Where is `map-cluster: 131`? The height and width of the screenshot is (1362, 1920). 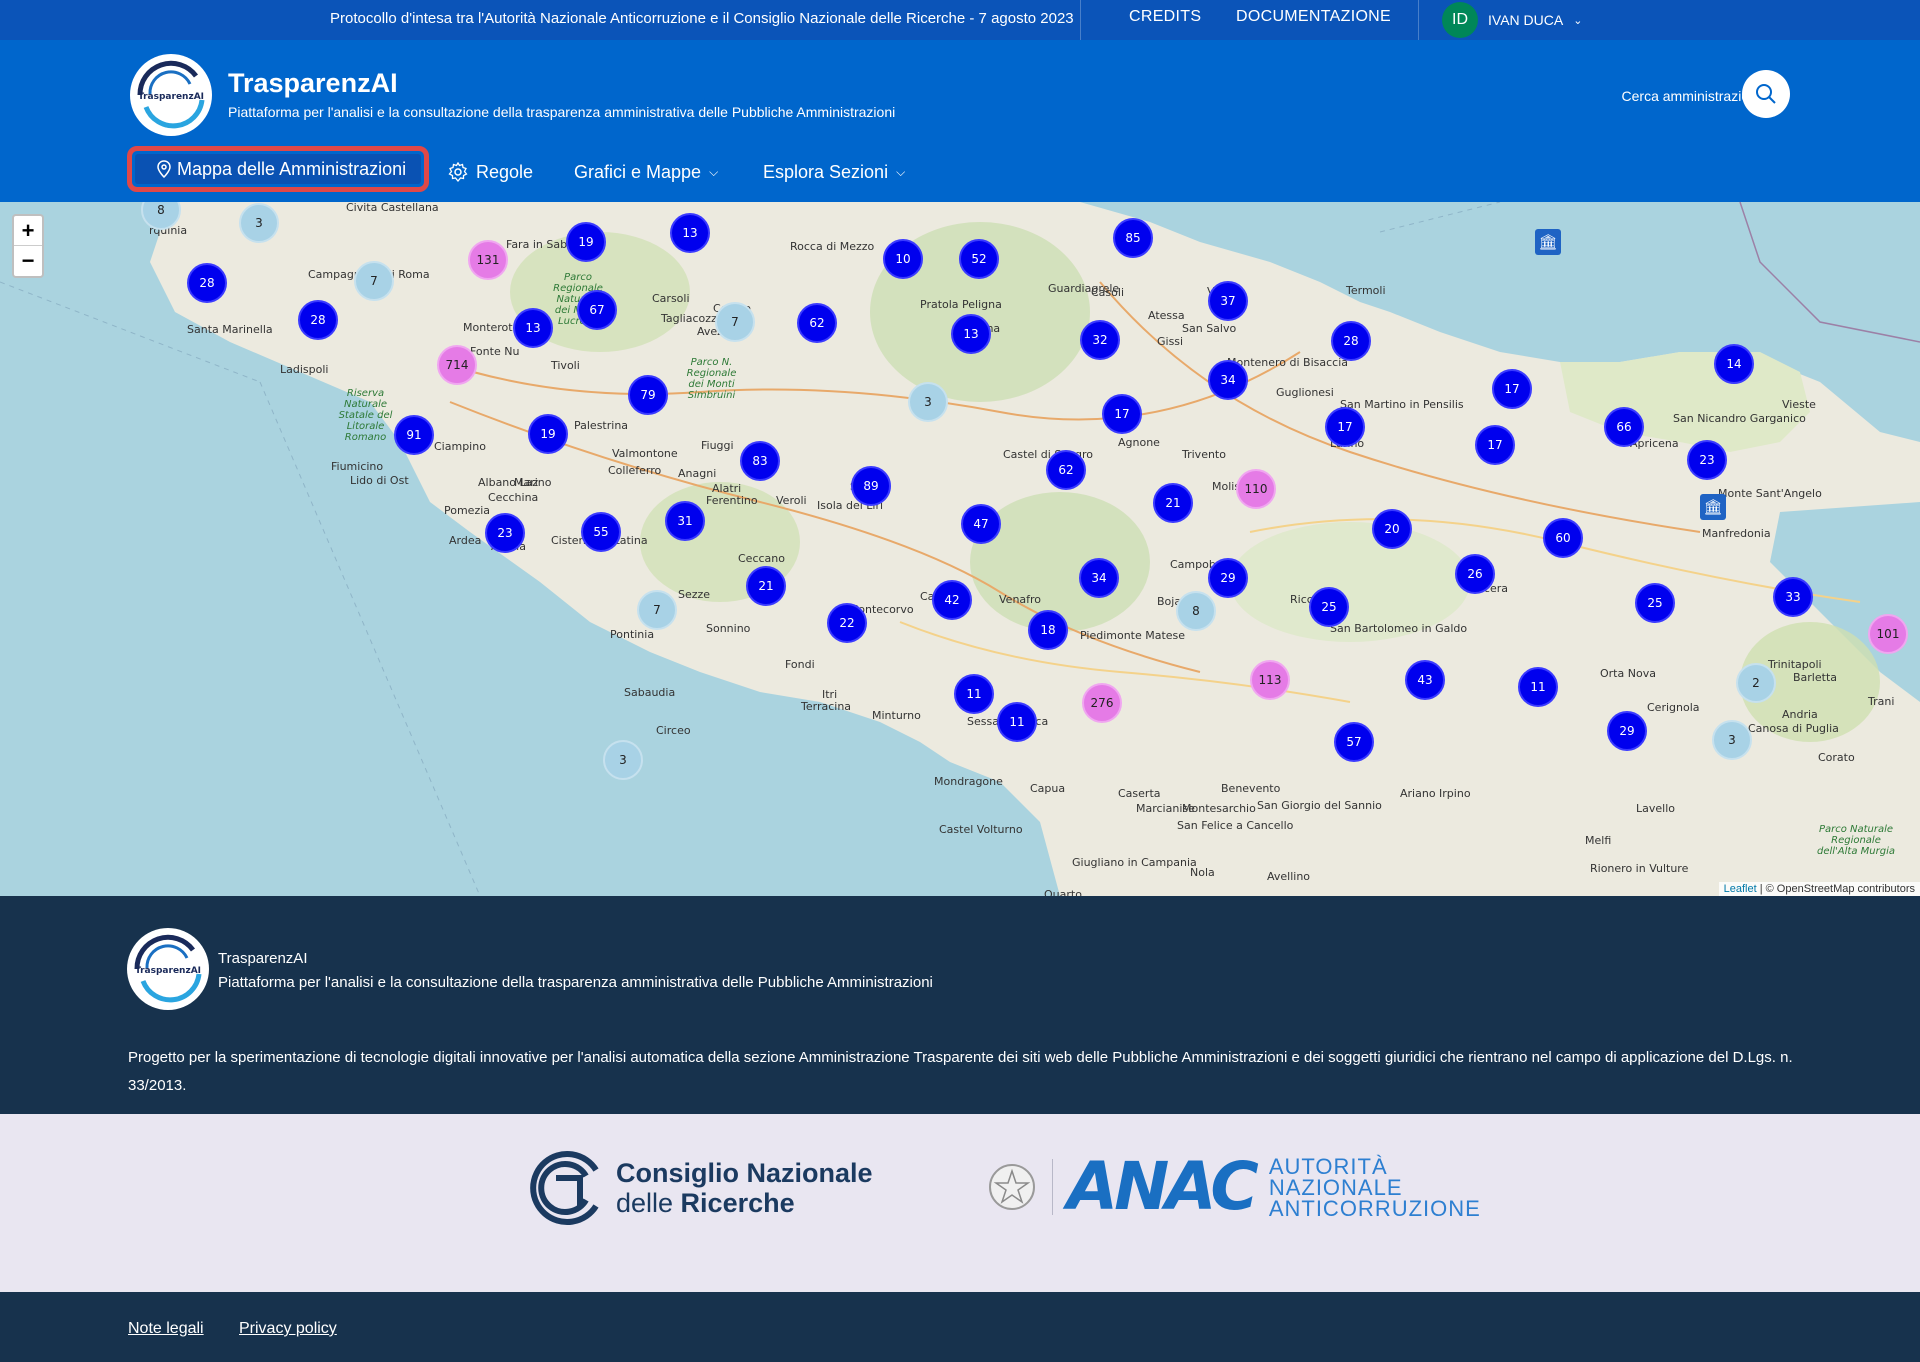
map-cluster: 131 is located at coordinates (488, 260).